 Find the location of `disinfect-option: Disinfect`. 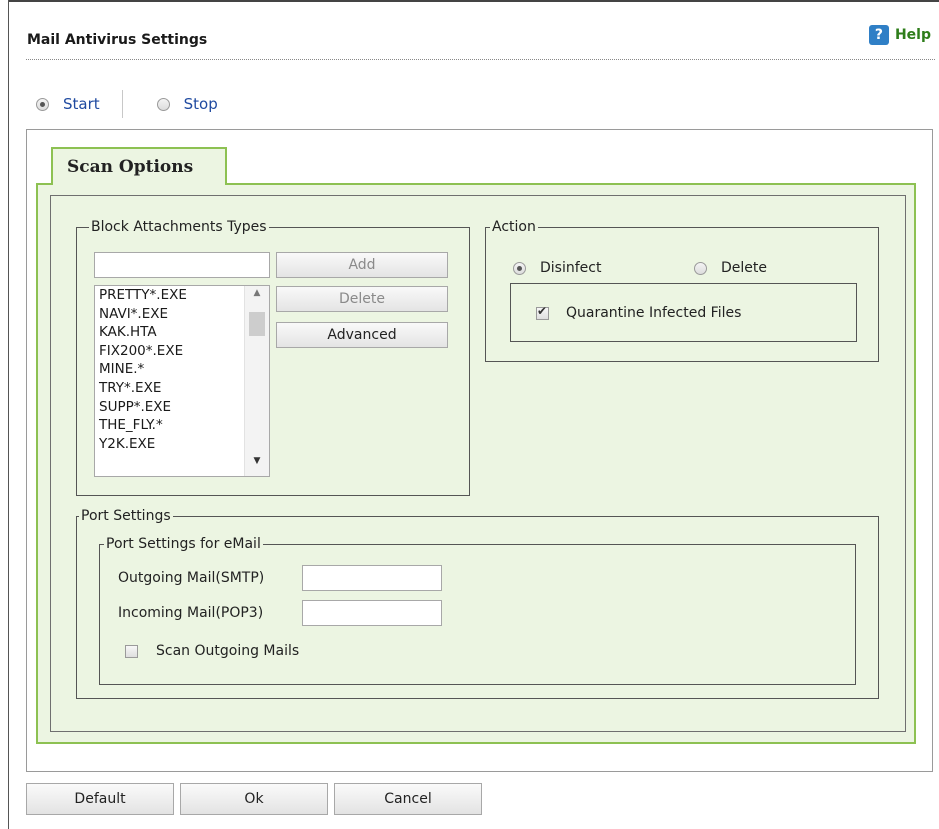

disinfect-option: Disinfect is located at coordinates (557, 268).